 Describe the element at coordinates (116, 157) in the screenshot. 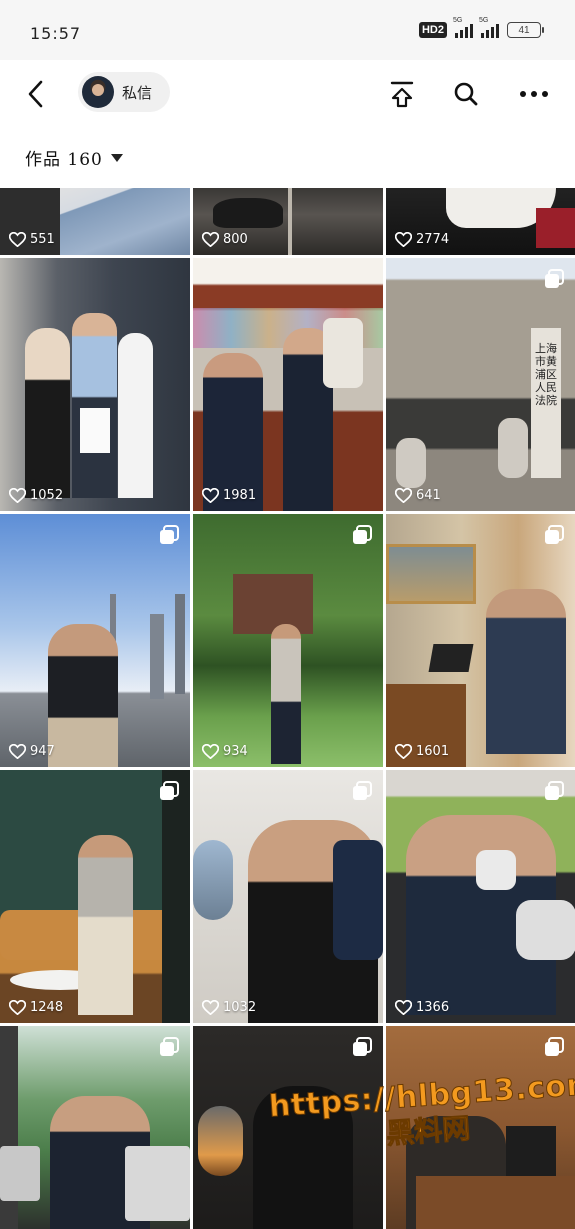

I see `caret-down-icon` at that location.